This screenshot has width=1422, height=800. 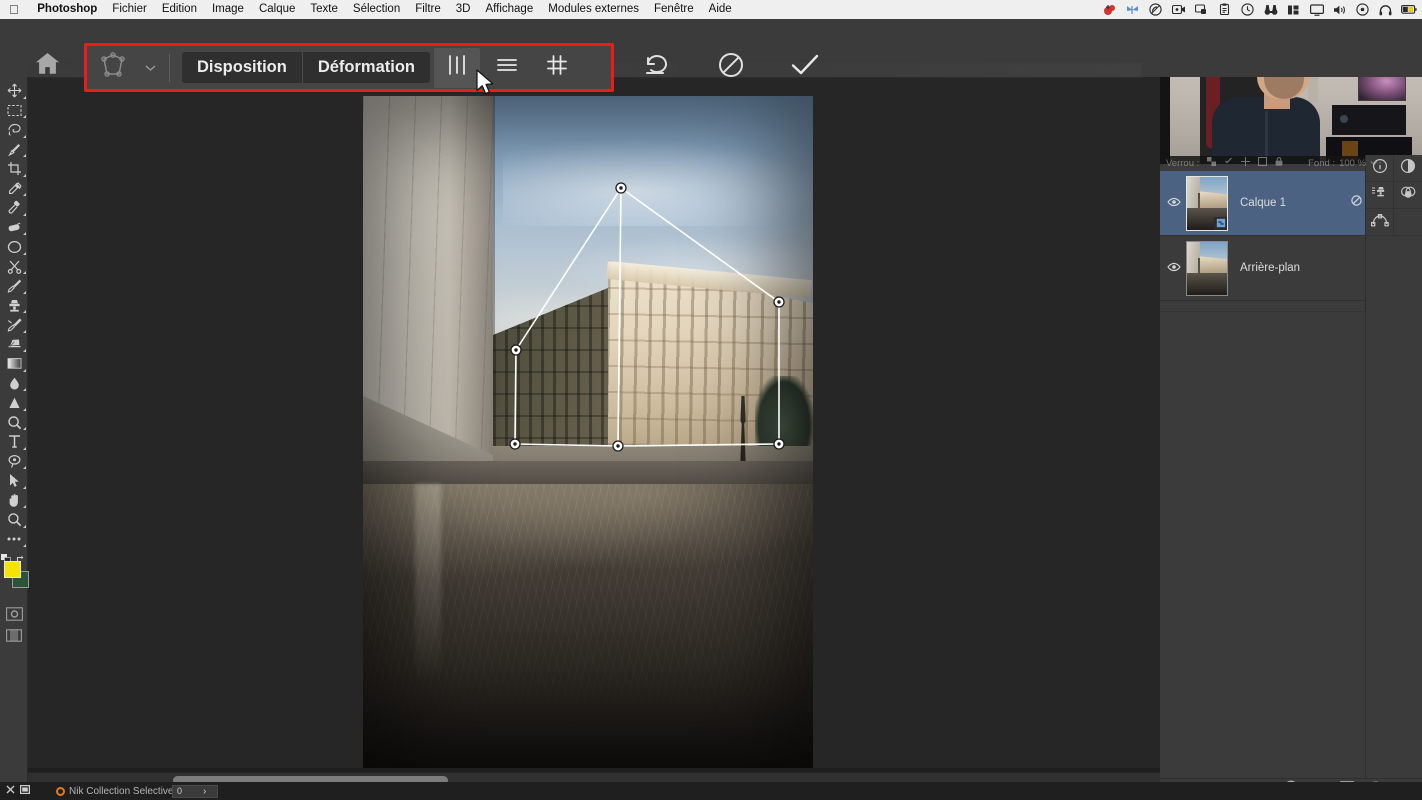 What do you see at coordinates (14, 208) in the screenshot?
I see `healing-brush-tool` at bounding box center [14, 208].